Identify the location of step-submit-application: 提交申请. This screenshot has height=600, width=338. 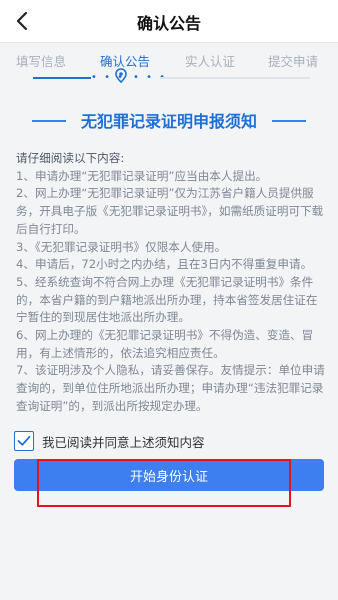
(293, 61).